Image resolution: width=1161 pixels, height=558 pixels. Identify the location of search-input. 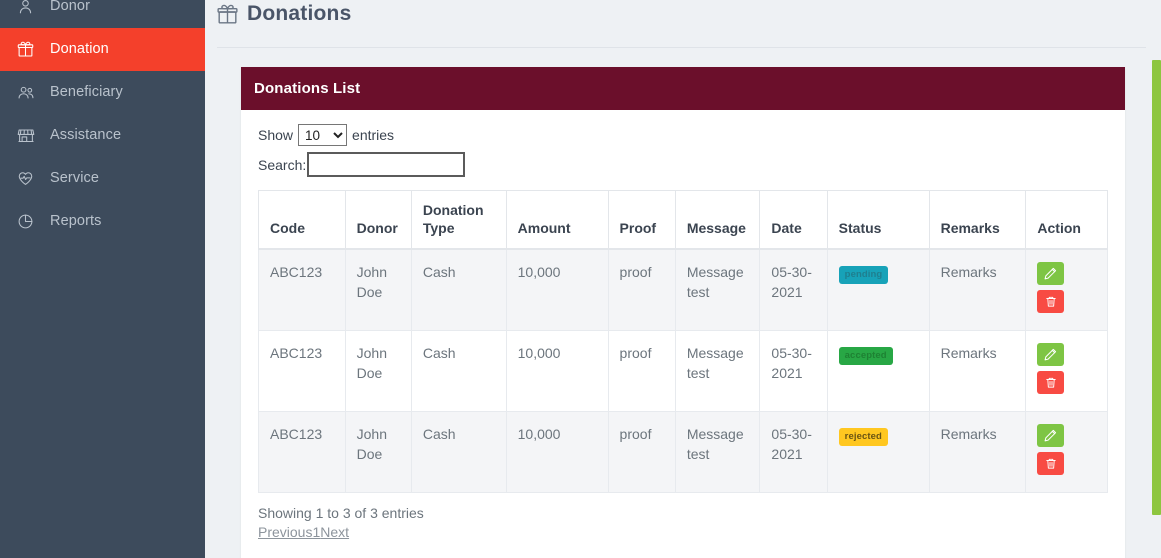
(386, 164).